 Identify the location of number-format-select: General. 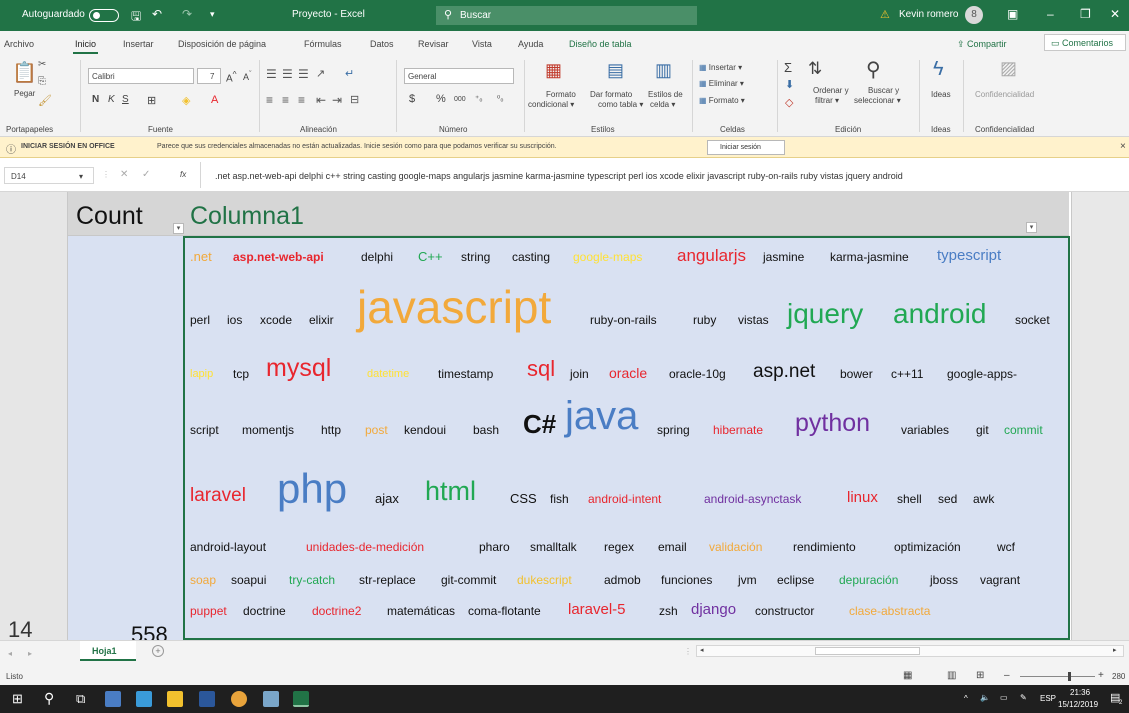
(459, 76).